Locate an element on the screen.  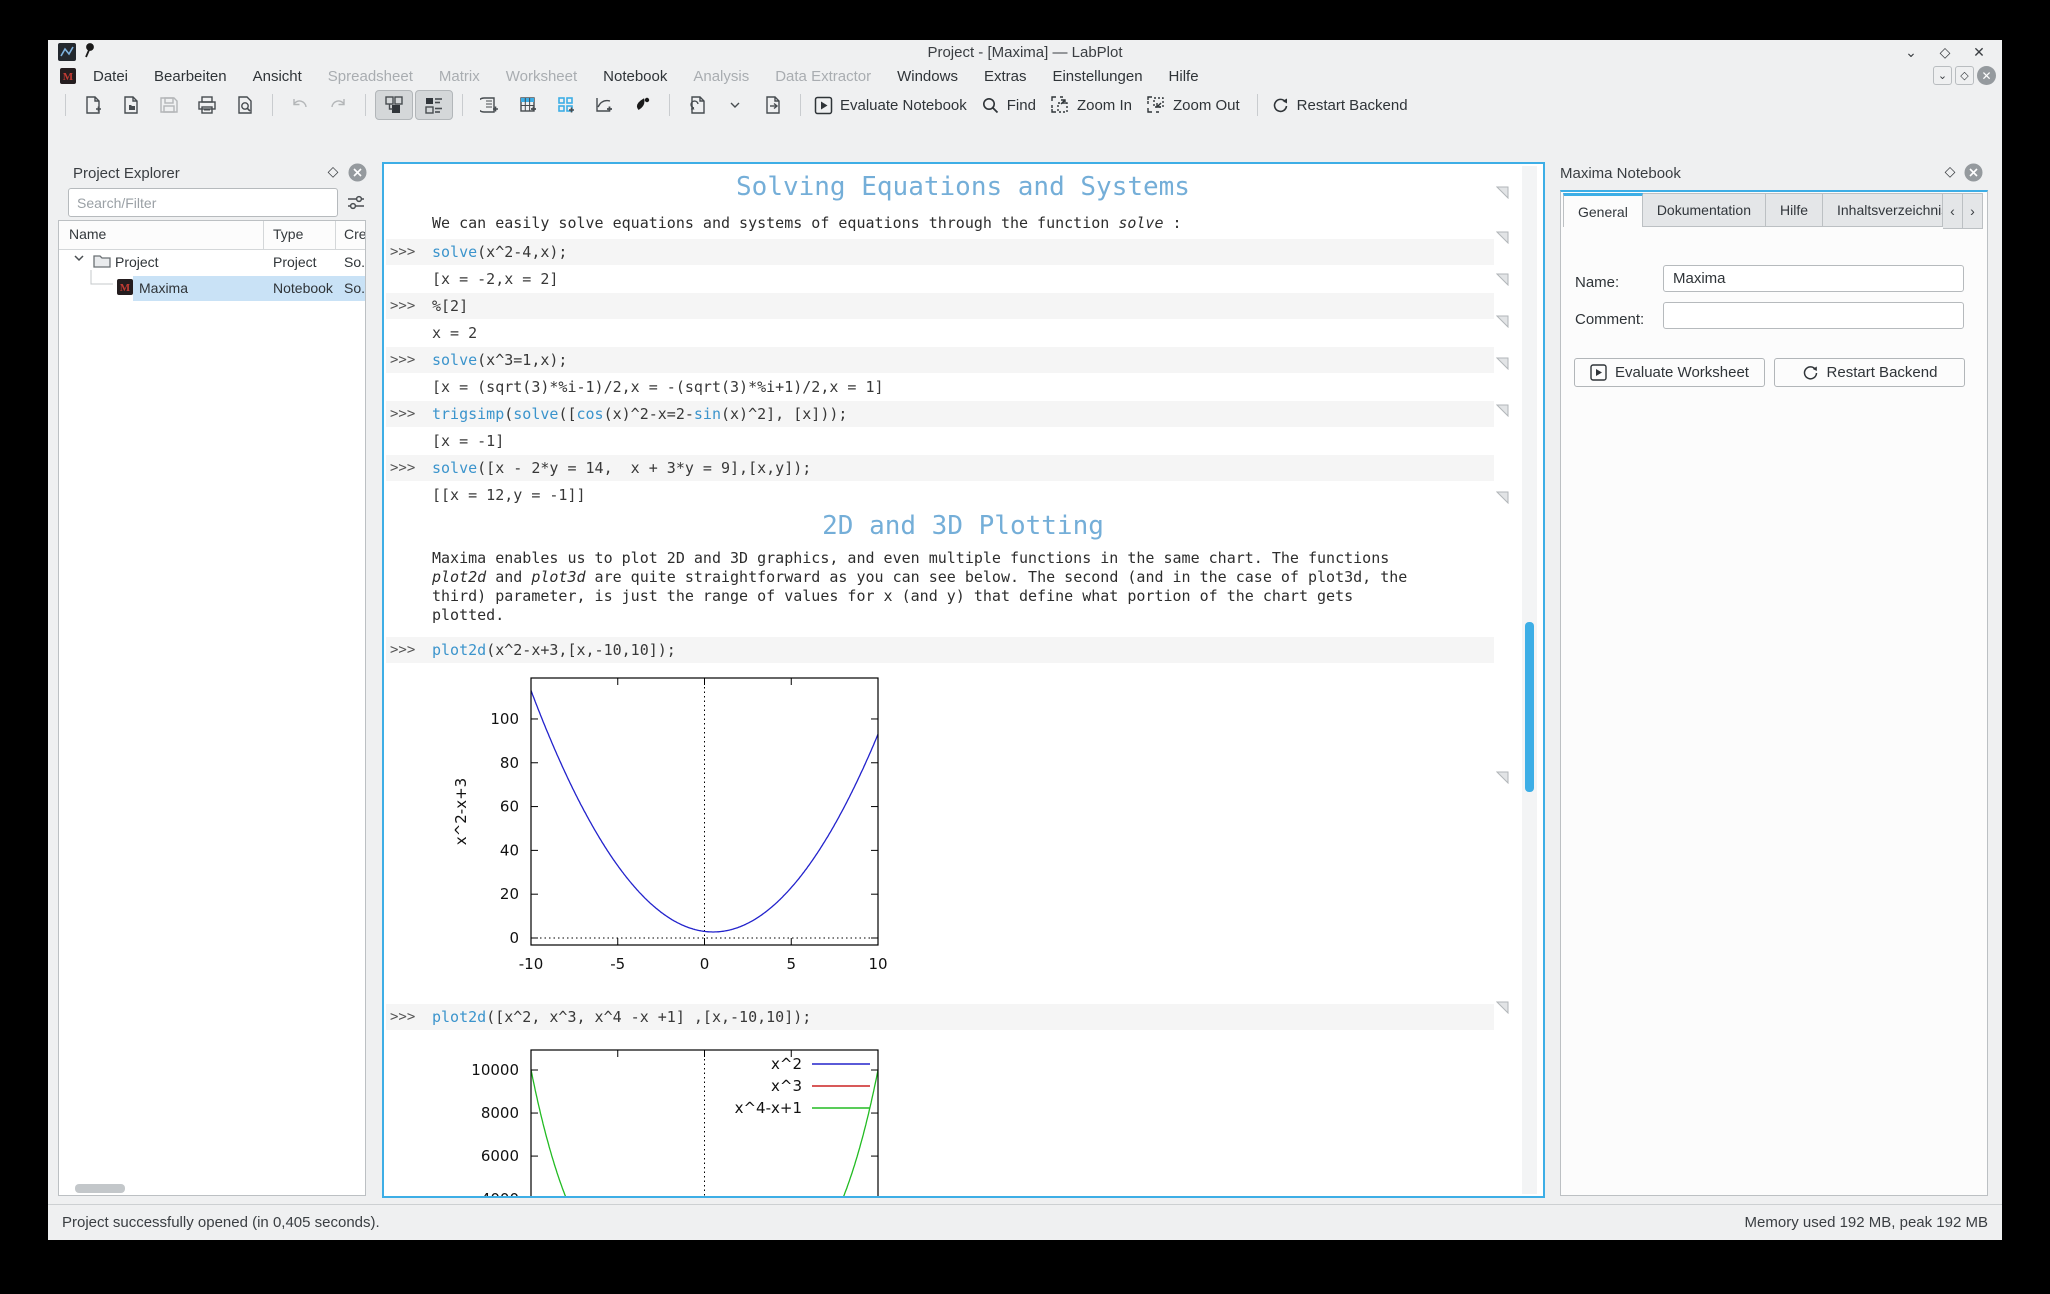
code-input-cell is located at coordinates (940, 306).